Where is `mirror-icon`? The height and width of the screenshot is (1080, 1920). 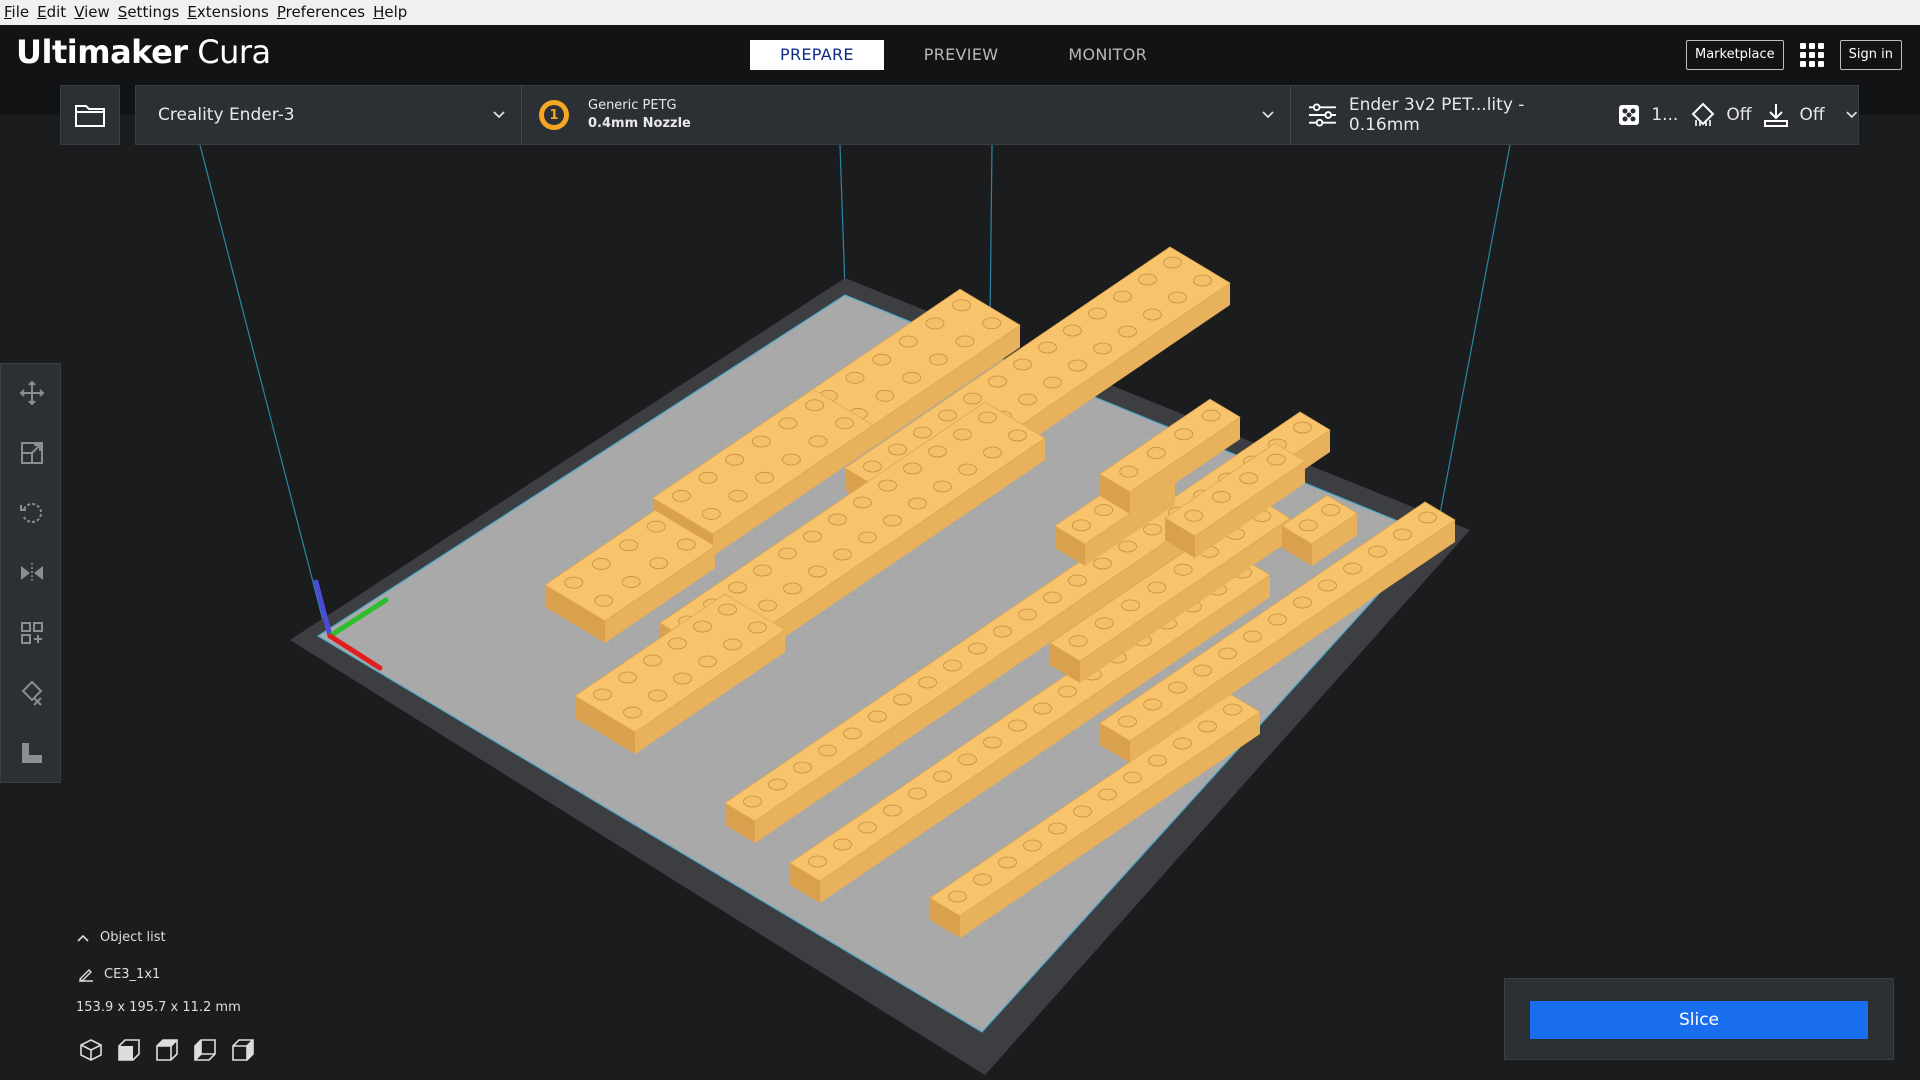 mirror-icon is located at coordinates (32, 573).